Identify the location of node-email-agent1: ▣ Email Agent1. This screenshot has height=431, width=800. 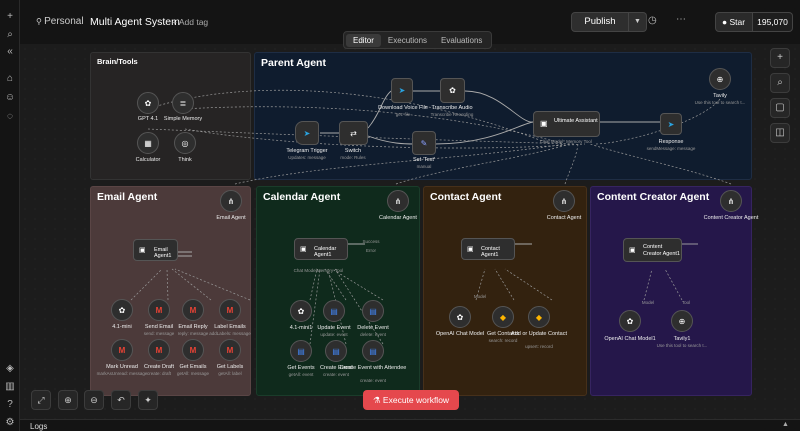
(155, 250).